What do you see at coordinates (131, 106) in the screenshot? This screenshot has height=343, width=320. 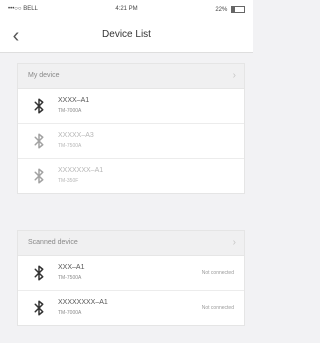 I see `my-device-row: XXXX–A1 TM-7000A` at bounding box center [131, 106].